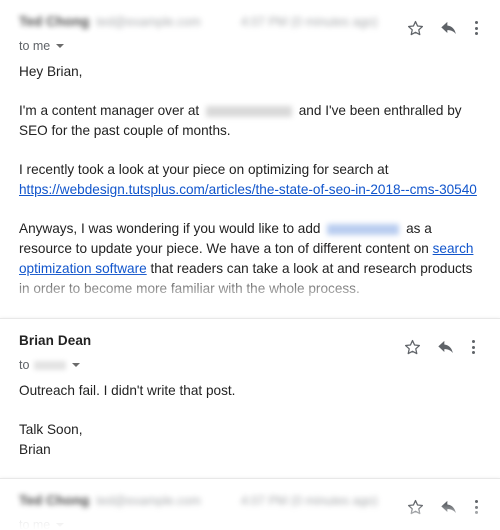  What do you see at coordinates (248, 111) in the screenshot?
I see `redacted-company-name` at bounding box center [248, 111].